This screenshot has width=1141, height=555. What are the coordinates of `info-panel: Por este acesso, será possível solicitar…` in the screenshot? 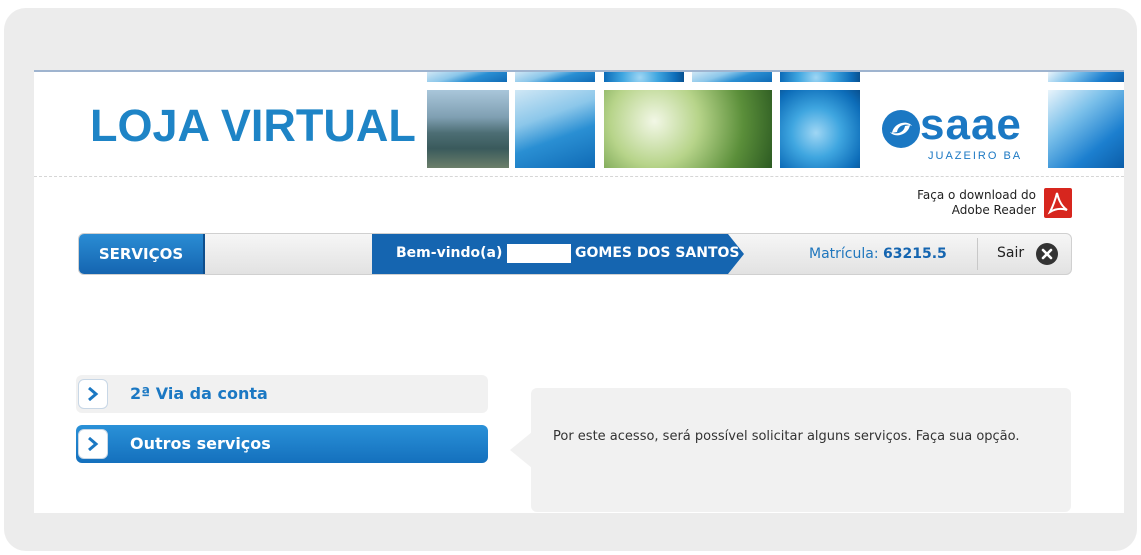 It's located at (801, 450).